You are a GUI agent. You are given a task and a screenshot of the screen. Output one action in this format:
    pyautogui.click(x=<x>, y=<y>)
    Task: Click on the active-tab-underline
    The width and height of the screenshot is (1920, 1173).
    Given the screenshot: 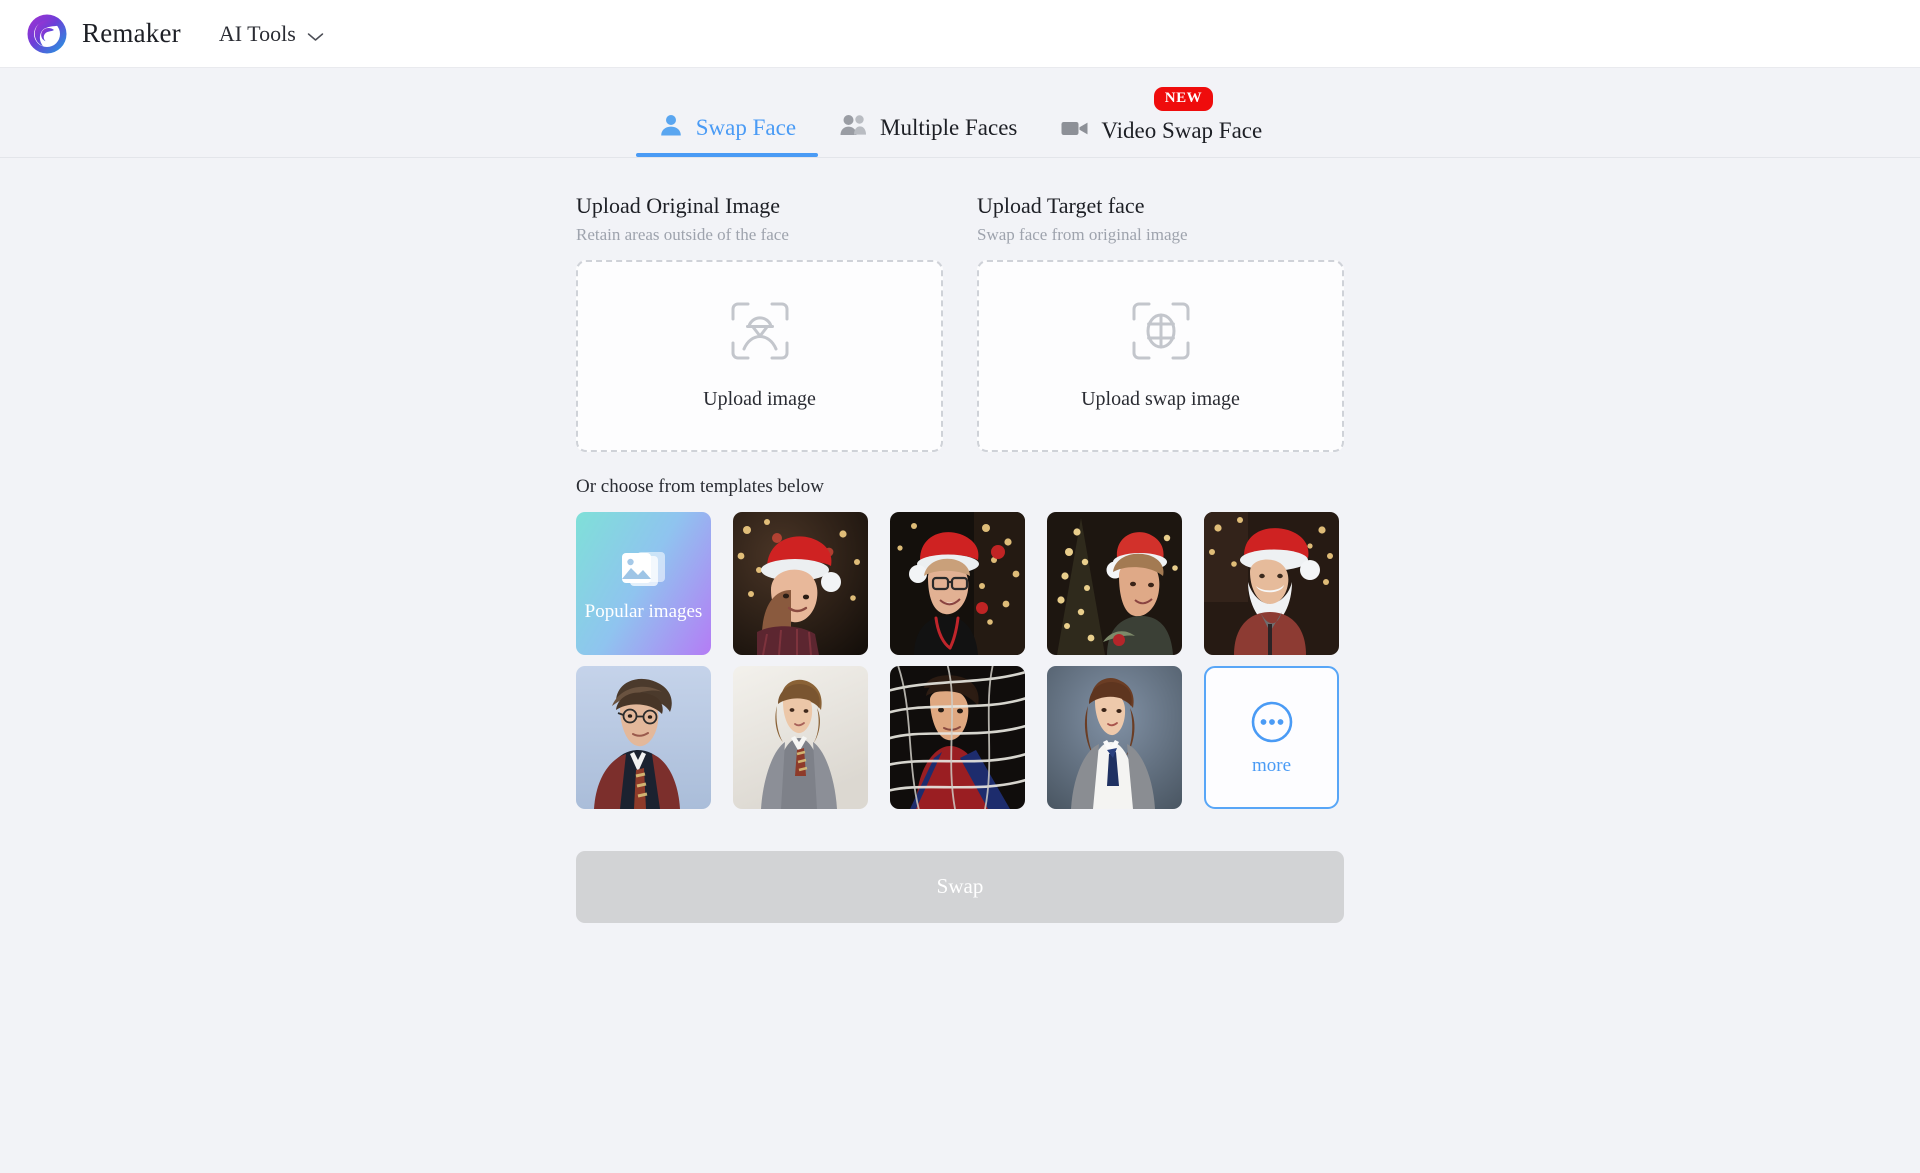 What is the action you would take?
    pyautogui.click(x=727, y=155)
    